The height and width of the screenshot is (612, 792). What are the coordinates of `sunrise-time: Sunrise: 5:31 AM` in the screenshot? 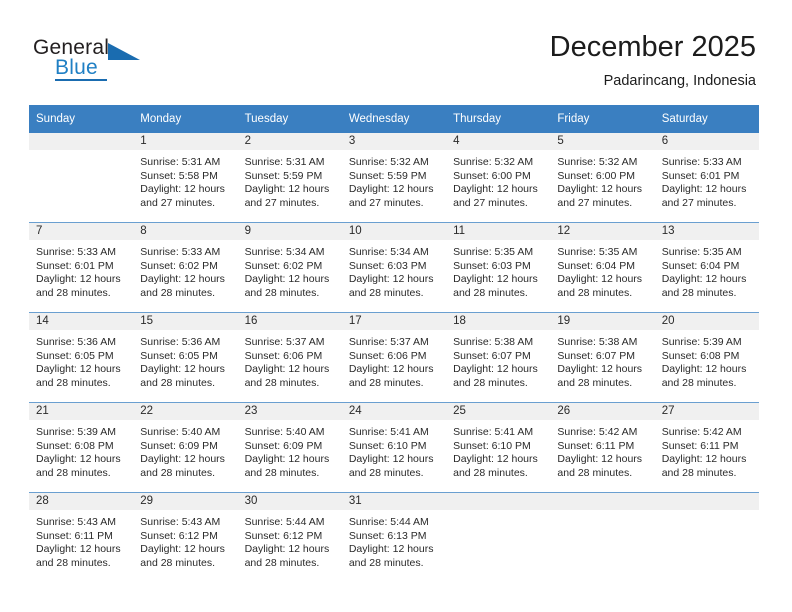 It's located at (284, 162).